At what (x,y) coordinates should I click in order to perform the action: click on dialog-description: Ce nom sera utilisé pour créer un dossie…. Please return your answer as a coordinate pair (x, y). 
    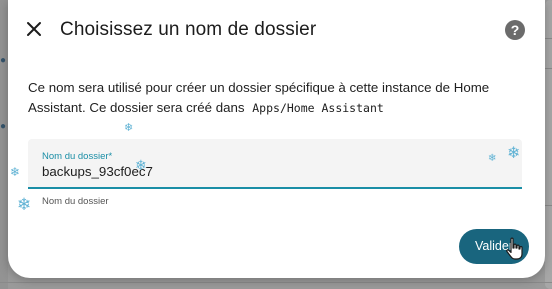
    Looking at the image, I should click on (278, 98).